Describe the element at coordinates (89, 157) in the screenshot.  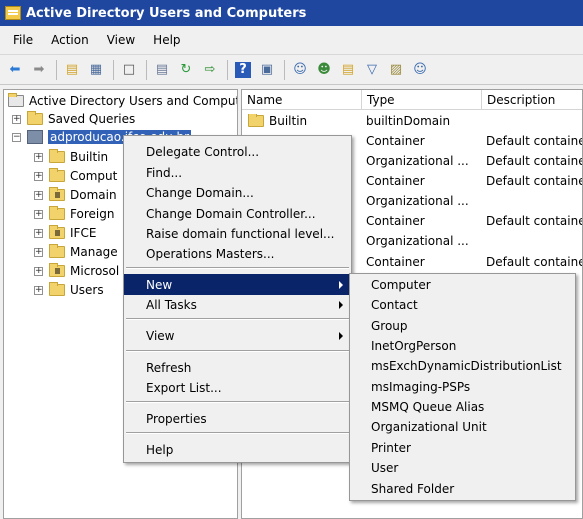
I see `tree-item-label: Builtin` at that location.